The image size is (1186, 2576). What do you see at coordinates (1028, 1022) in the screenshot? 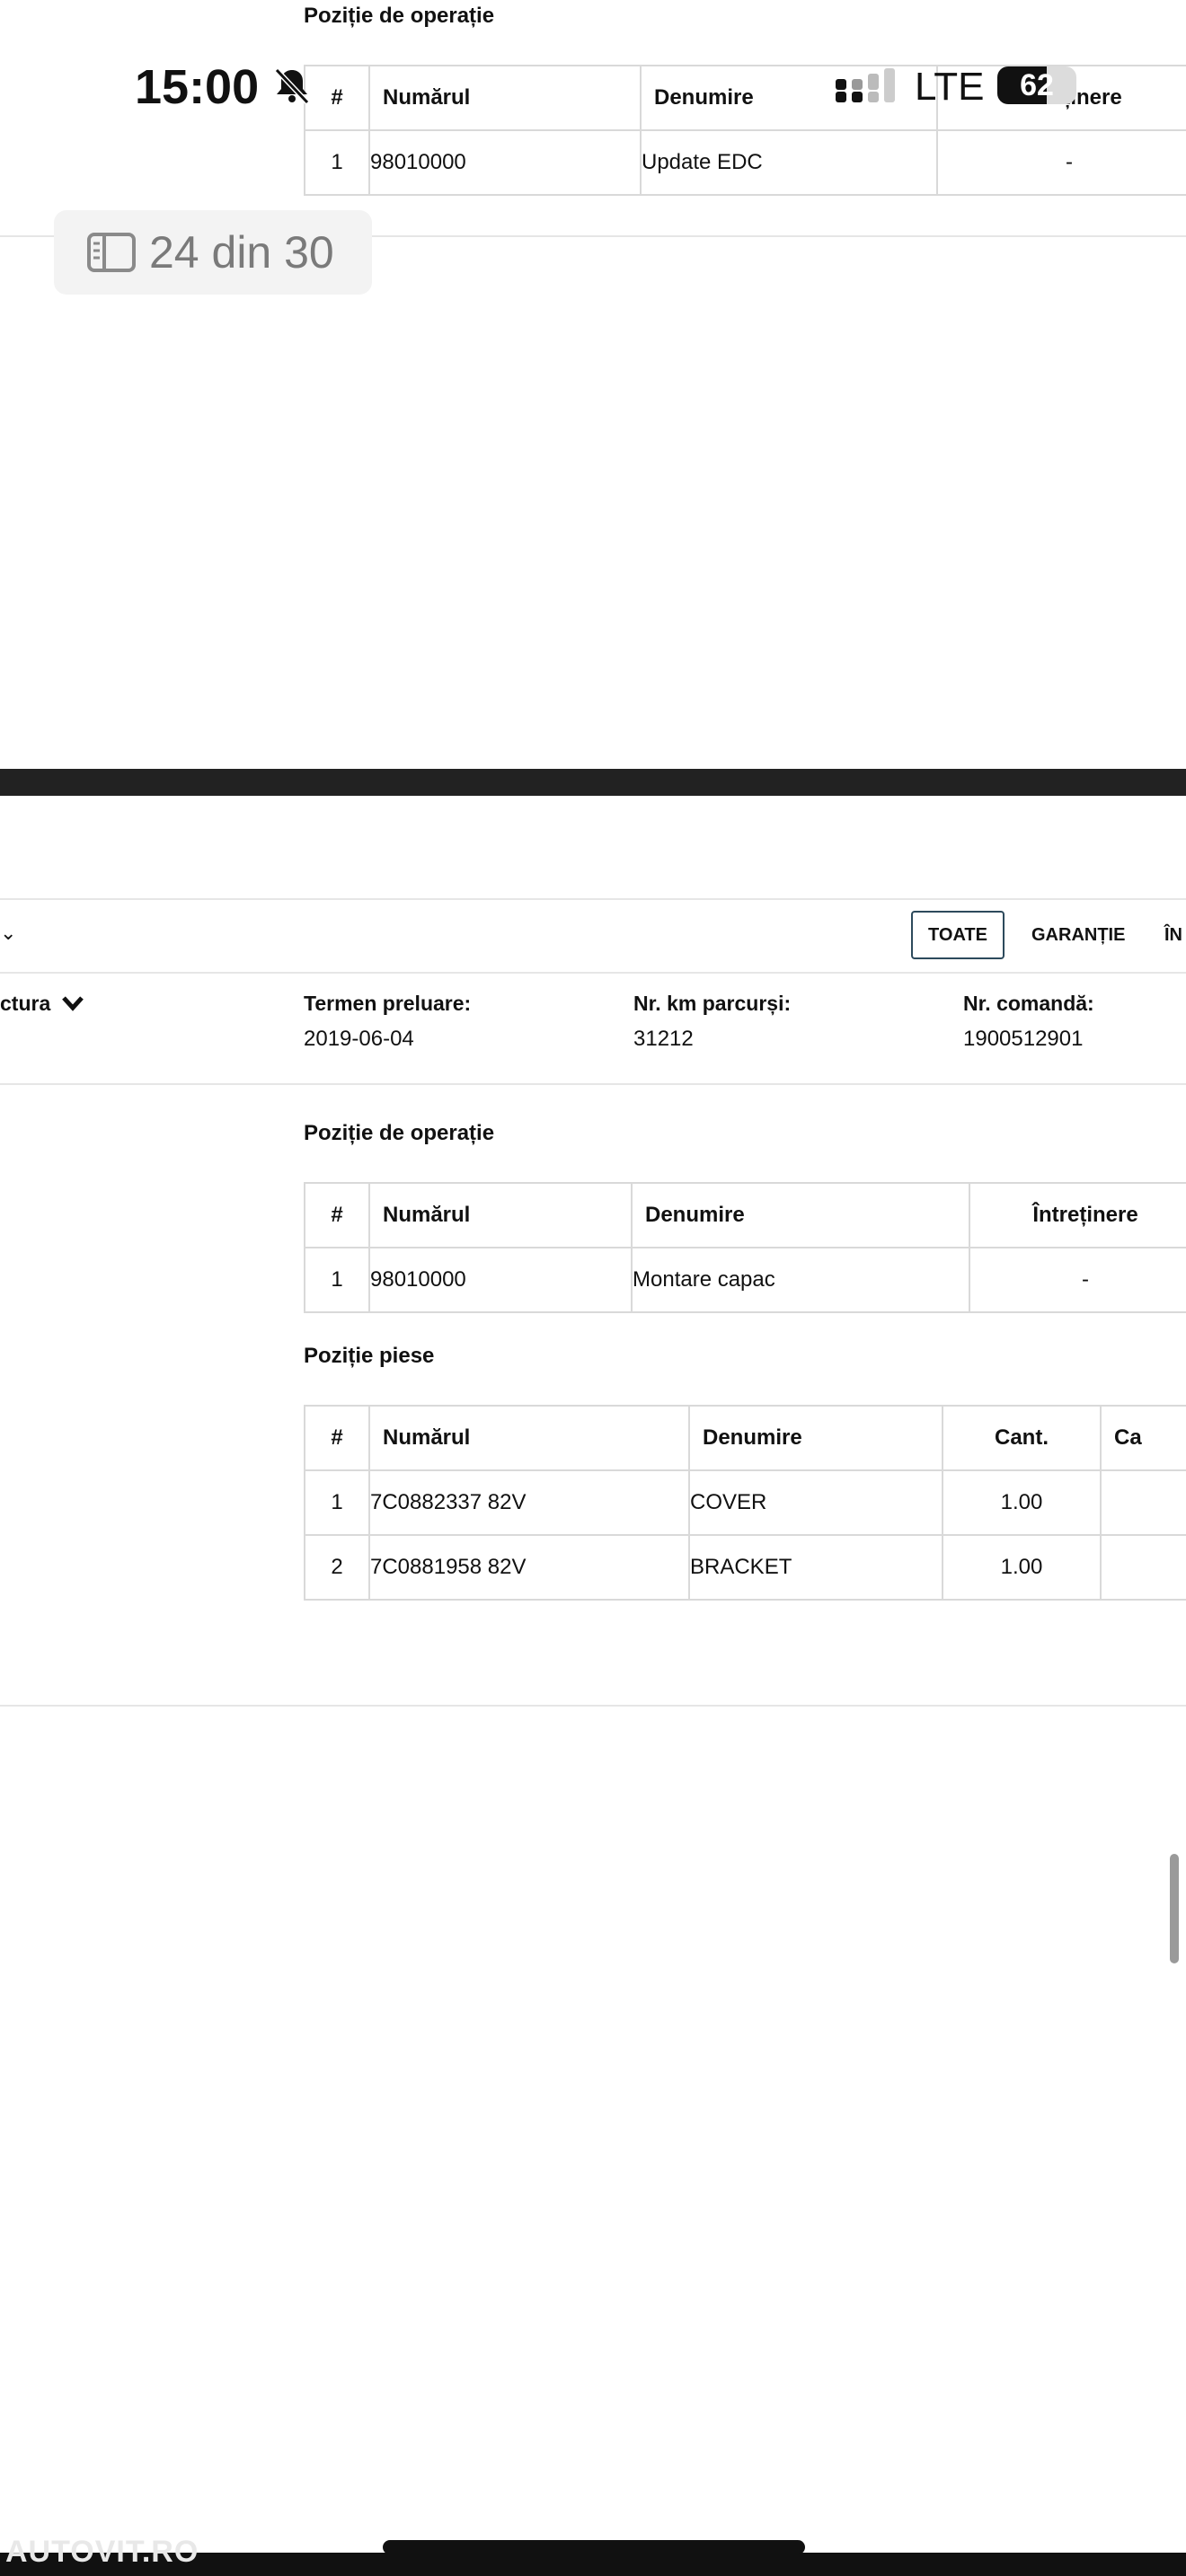
I see `meta-order-number: Nr. comandă: 1900512901` at bounding box center [1028, 1022].